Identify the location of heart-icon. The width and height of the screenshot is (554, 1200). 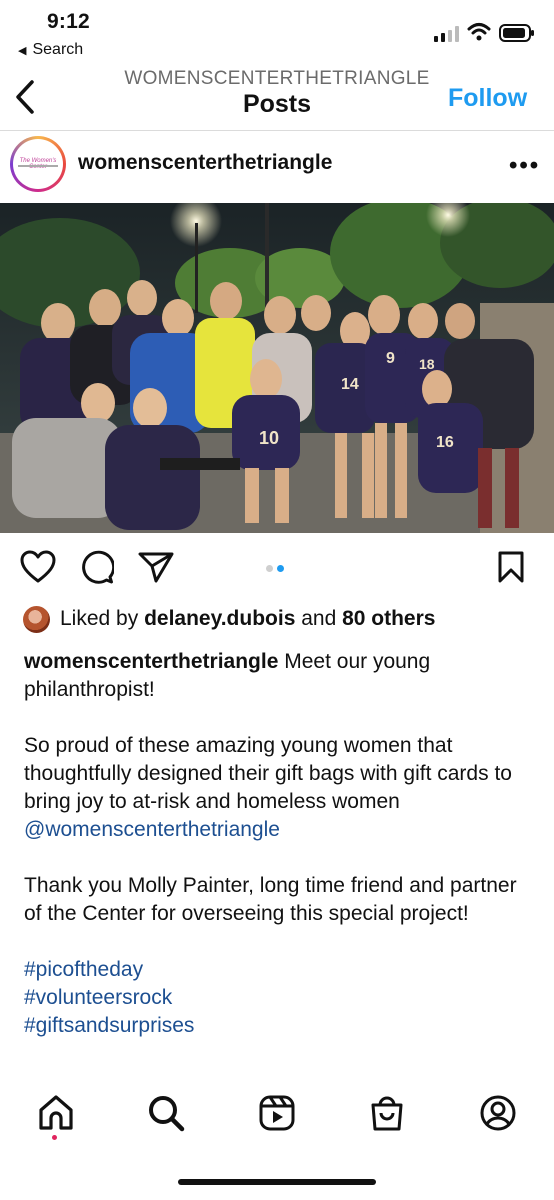
(38, 567).